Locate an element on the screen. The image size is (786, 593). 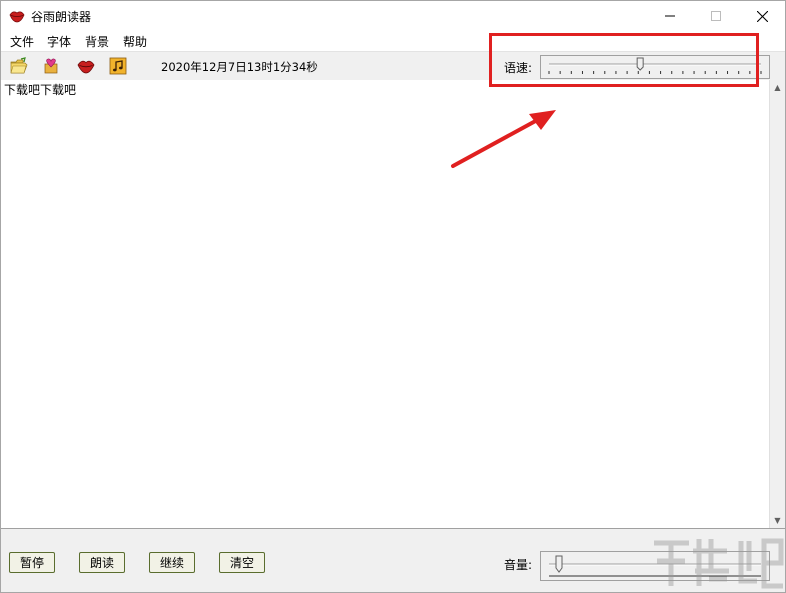
read-button: 朗读 is located at coordinates (102, 562).